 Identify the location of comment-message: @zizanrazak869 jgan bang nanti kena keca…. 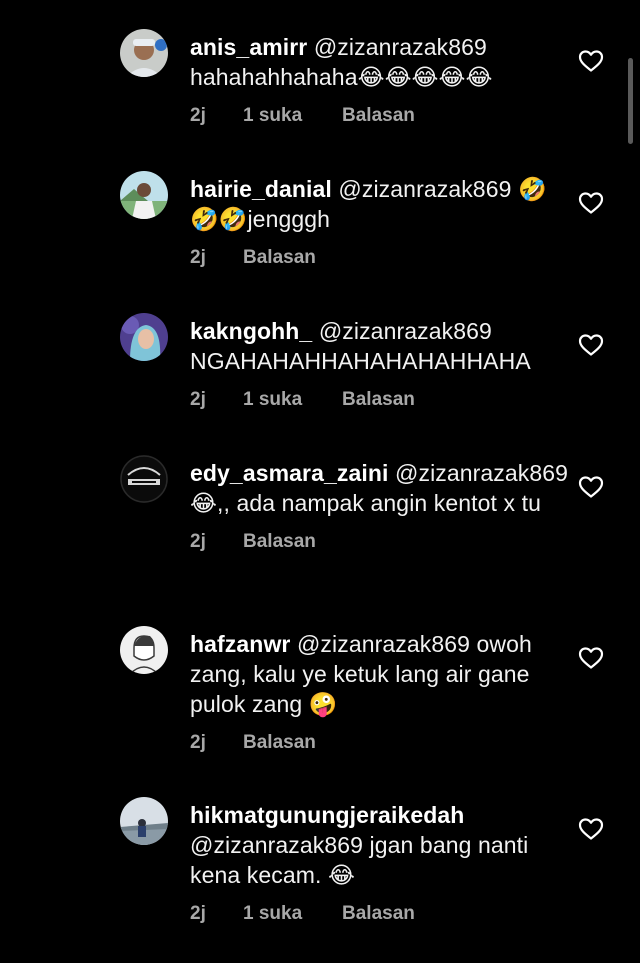
(359, 860).